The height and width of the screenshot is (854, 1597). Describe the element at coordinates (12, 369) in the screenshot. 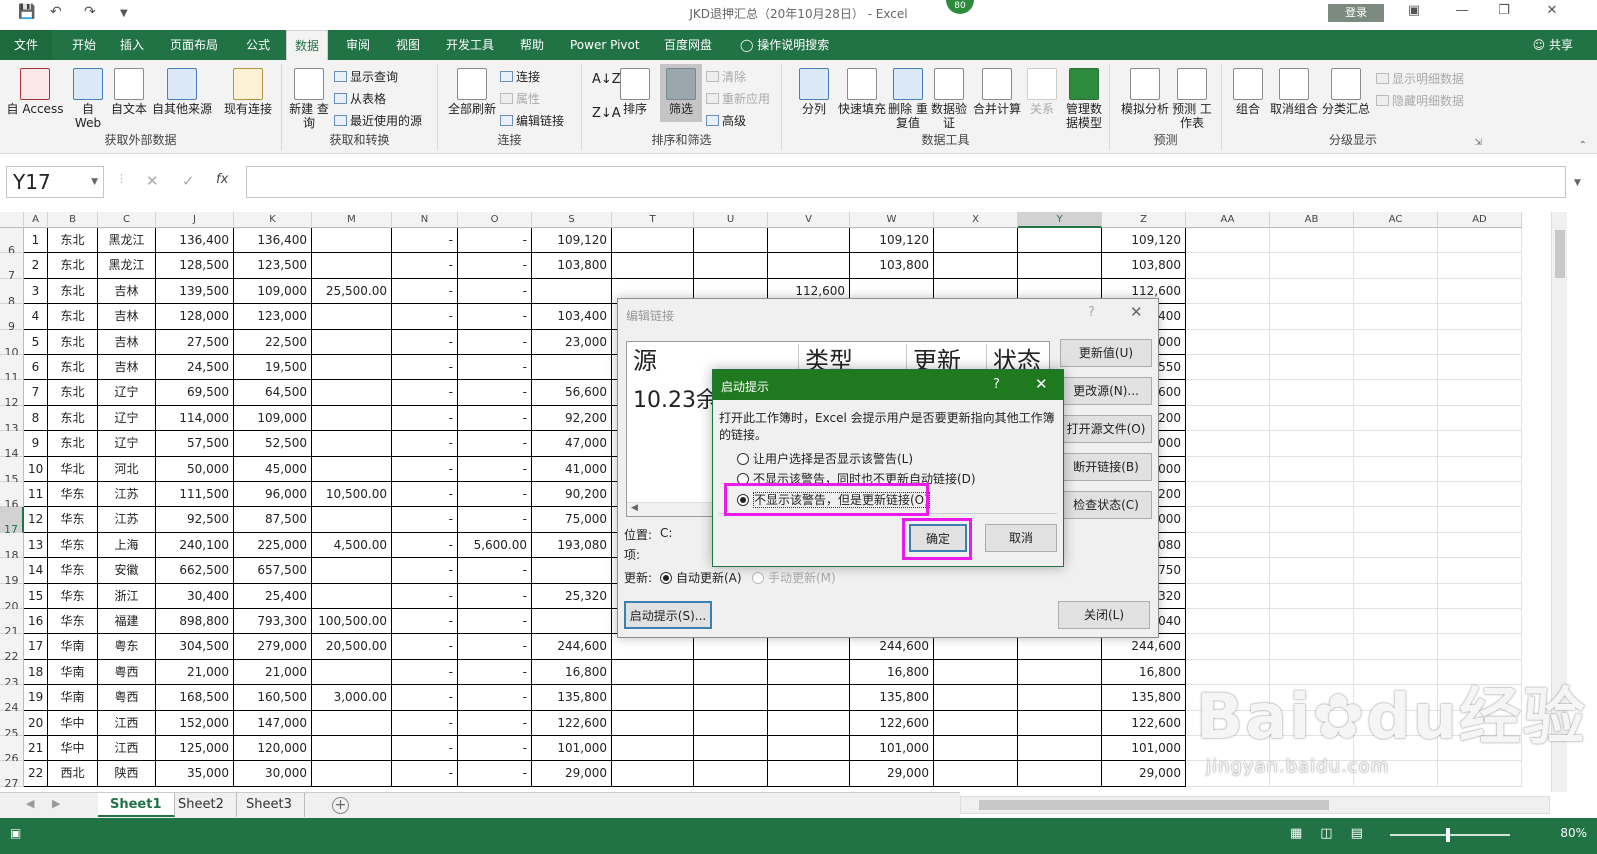

I see `row-header: 11` at that location.